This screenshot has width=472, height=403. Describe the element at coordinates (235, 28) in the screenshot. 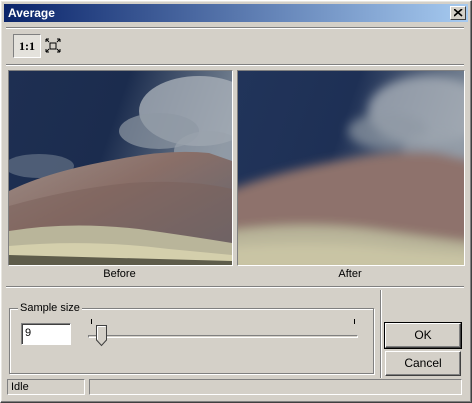

I see `top-divider` at that location.